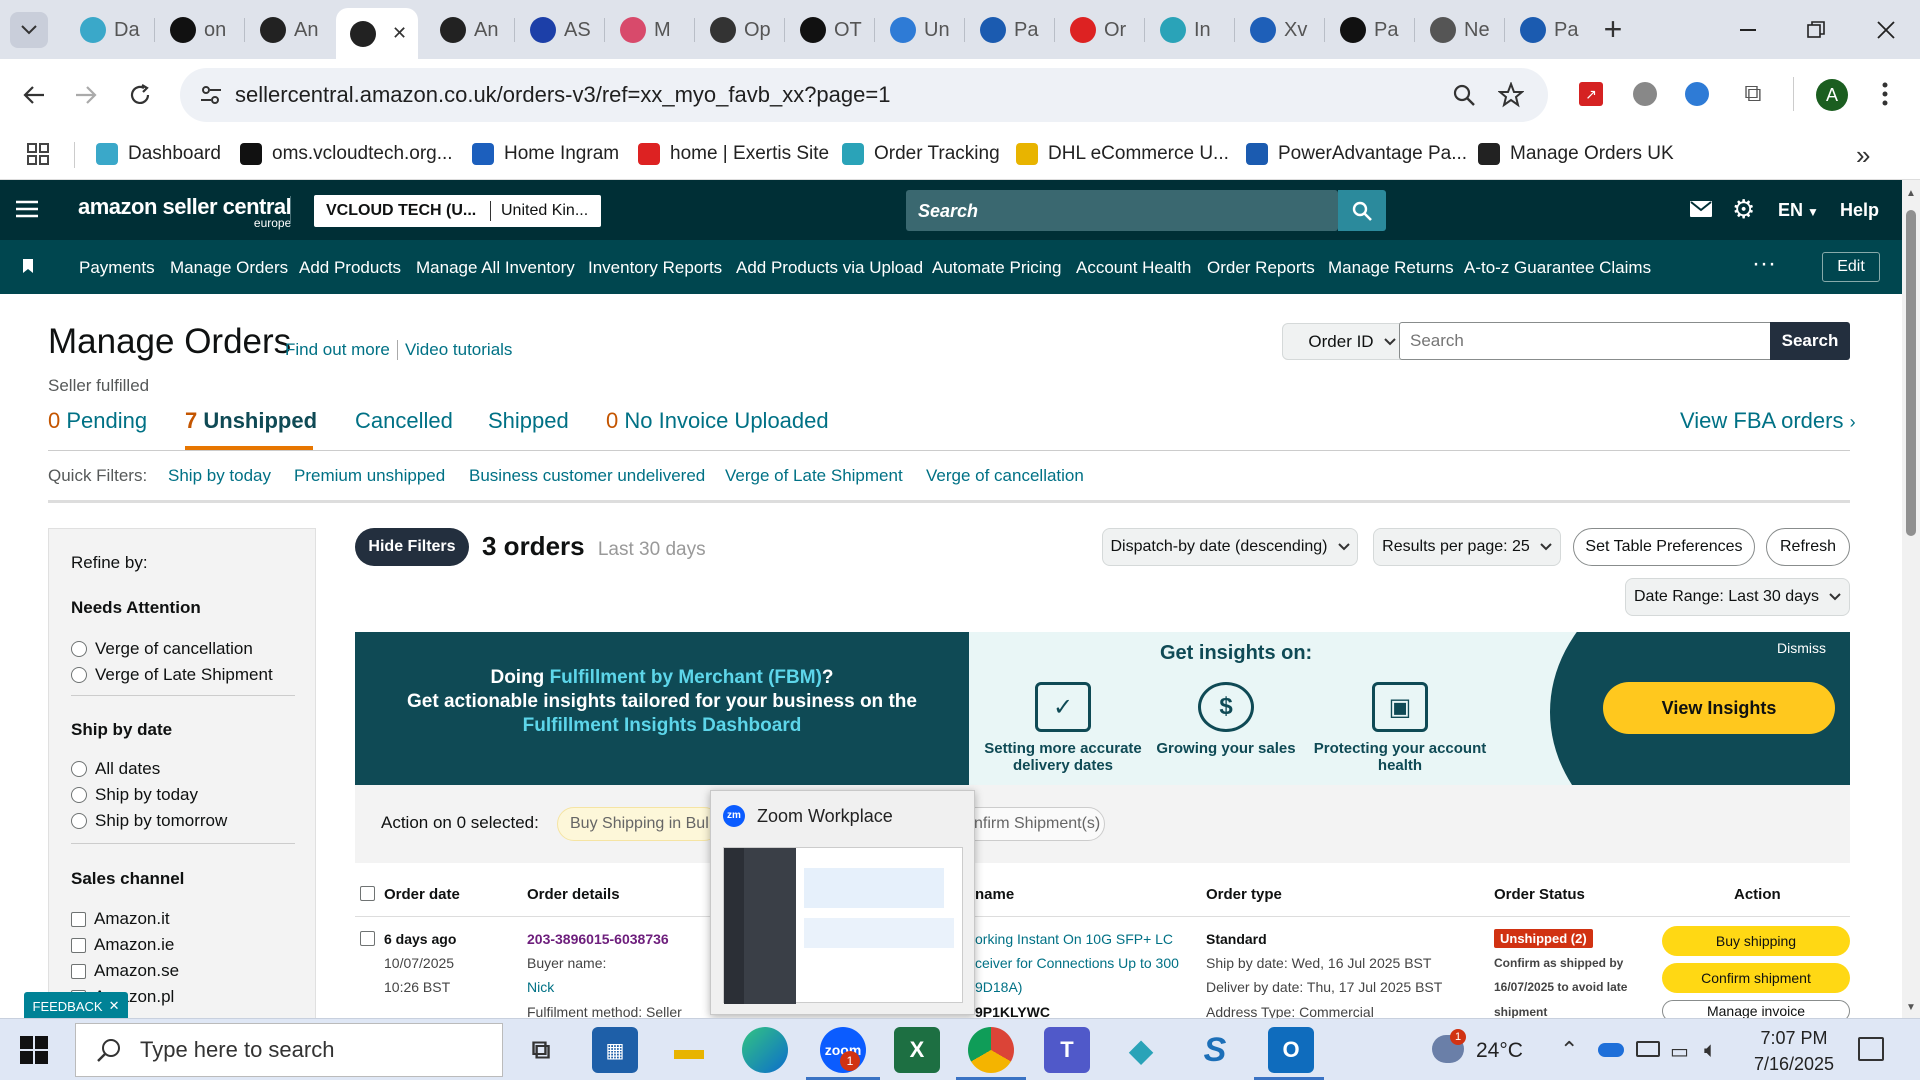 The width and height of the screenshot is (1920, 1080). I want to click on order-search-button: Search, so click(1810, 341).